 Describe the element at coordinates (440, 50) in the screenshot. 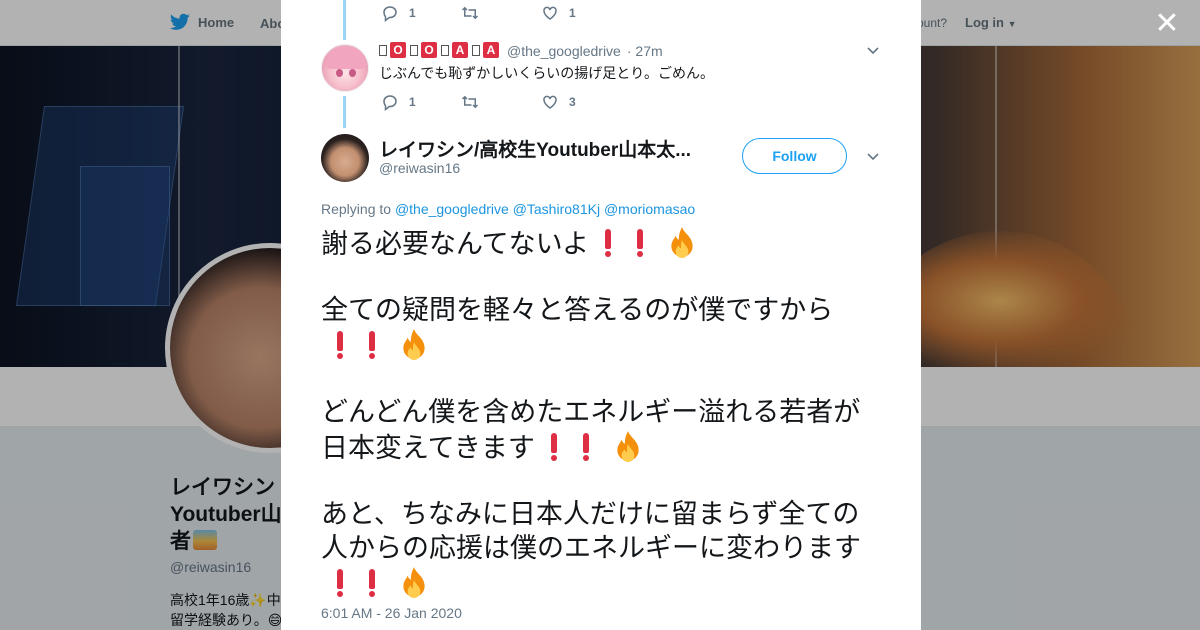

I see `reply-author-name: O O A A` at that location.